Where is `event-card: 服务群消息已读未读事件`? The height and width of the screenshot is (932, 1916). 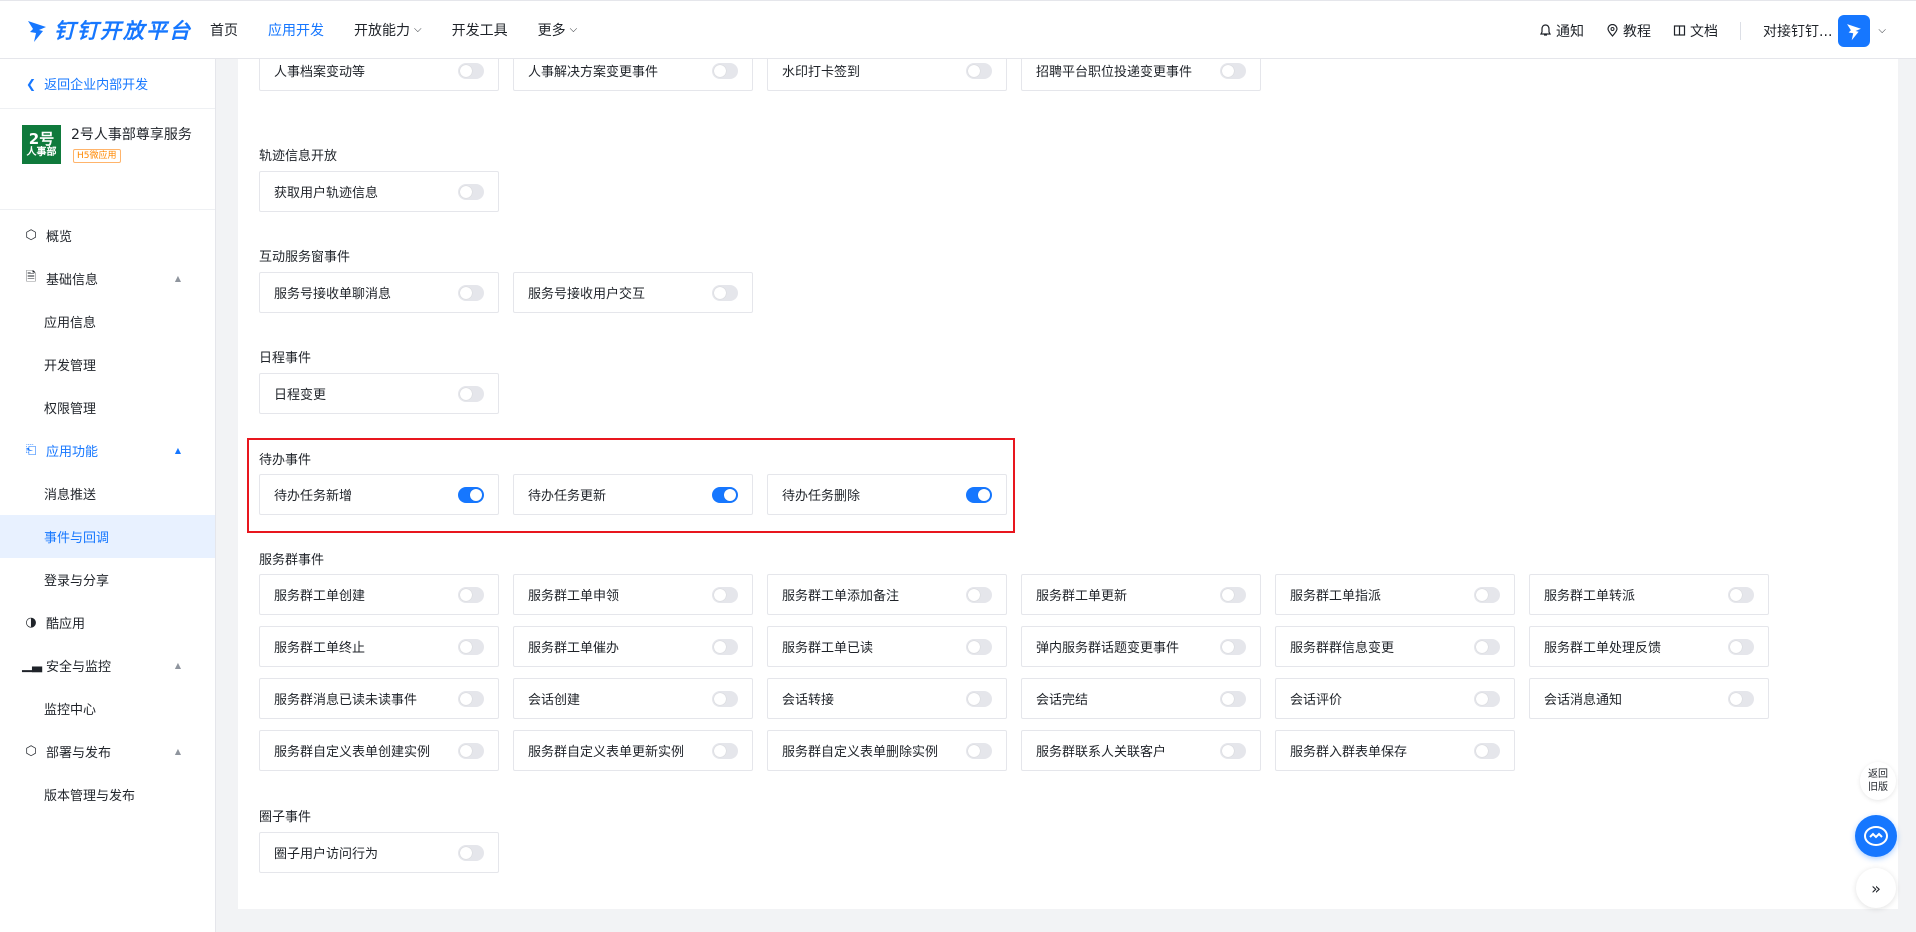 event-card: 服务群消息已读未读事件 is located at coordinates (379, 698).